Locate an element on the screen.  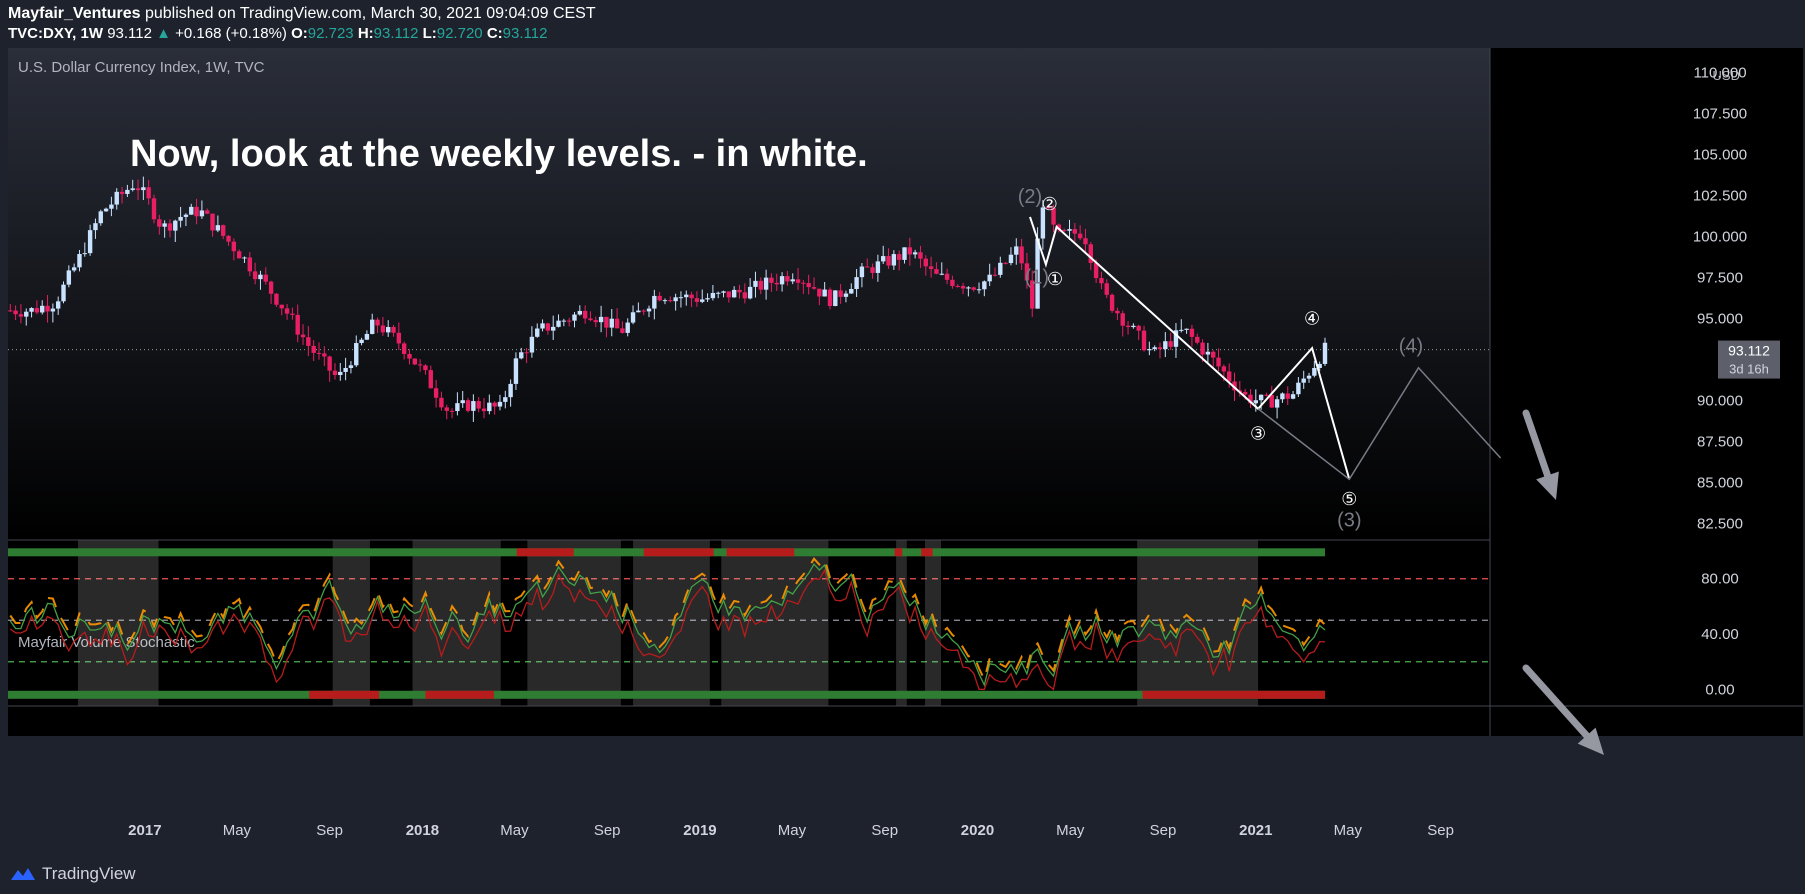
bottom-state-bar is located at coordinates (666, 694).